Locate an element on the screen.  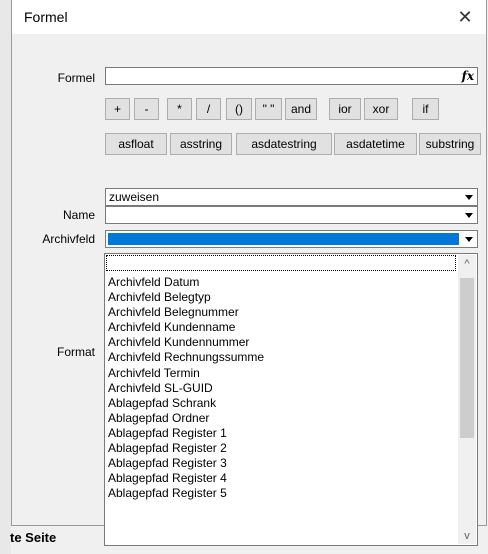
list-item: Archivfeld Rechnungssumme is located at coordinates (282, 357).